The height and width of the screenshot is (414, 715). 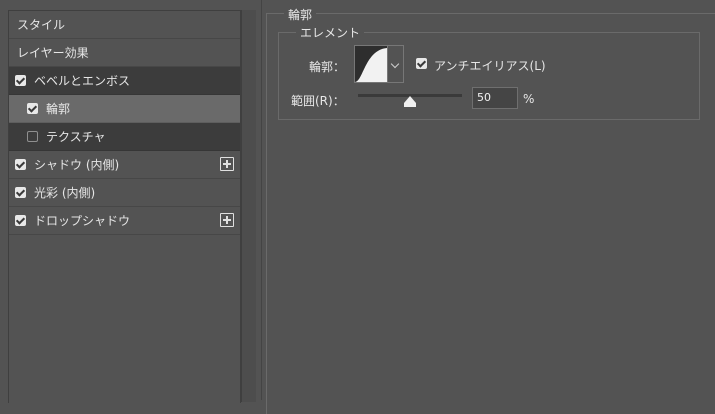 I want to click on contour-curve-icon, so click(x=371, y=65).